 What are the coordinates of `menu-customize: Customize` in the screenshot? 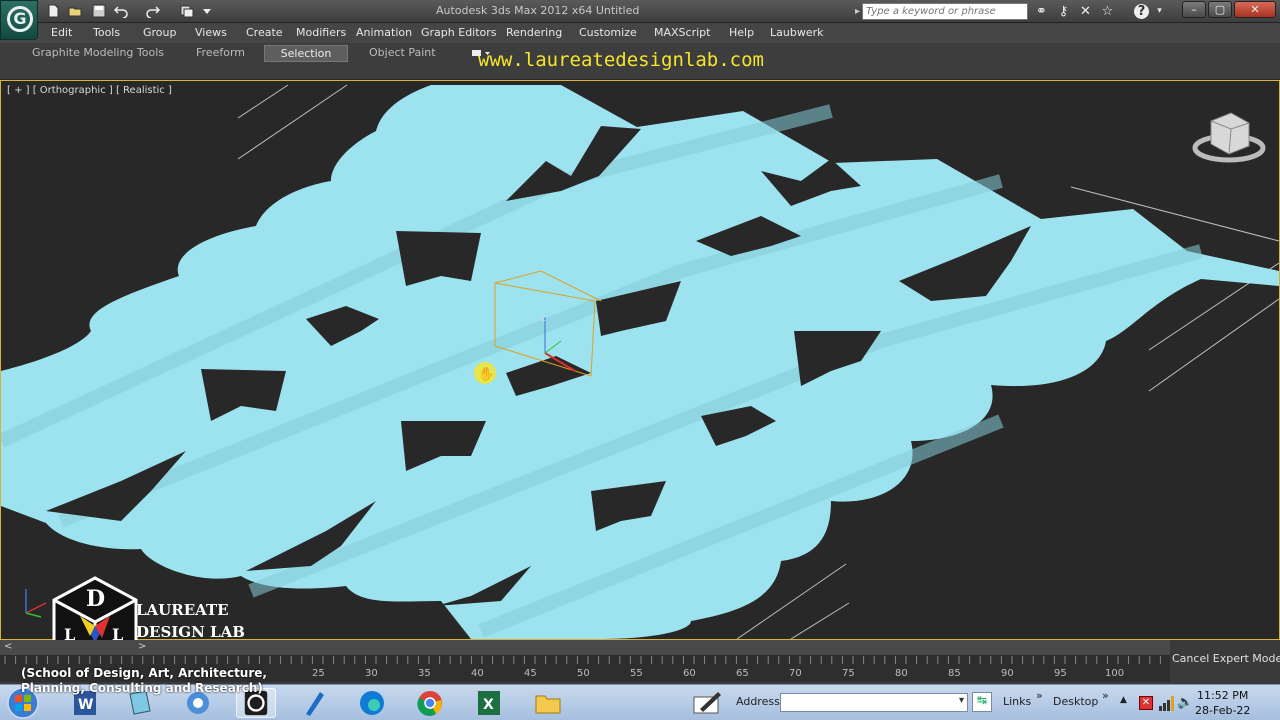 It's located at (608, 32).